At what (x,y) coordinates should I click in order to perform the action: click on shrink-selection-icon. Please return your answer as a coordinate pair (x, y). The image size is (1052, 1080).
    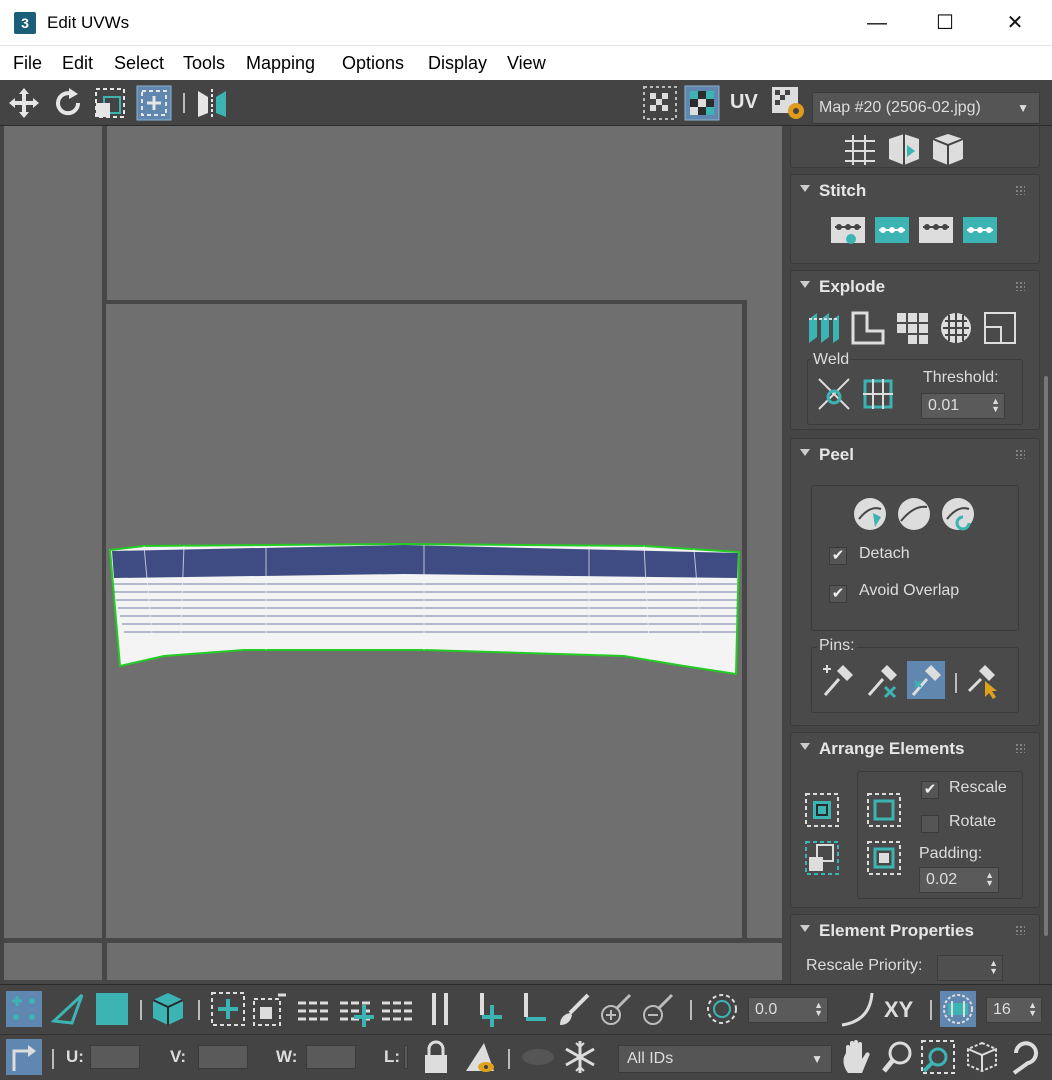
    Looking at the image, I should click on (270, 1009).